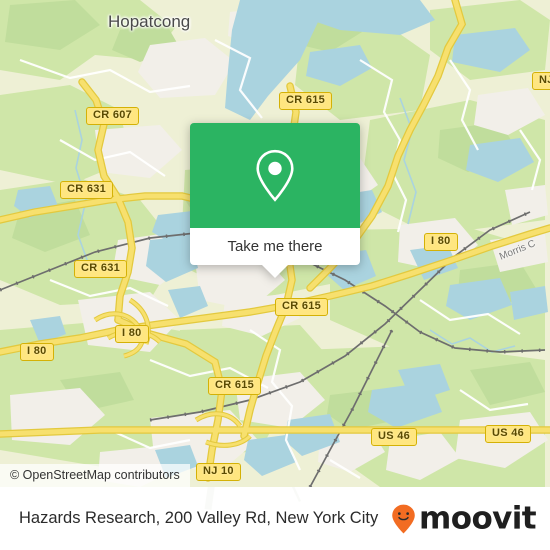 The width and height of the screenshot is (550, 550). I want to click on take-me-there-label: Take me there, so click(275, 246).